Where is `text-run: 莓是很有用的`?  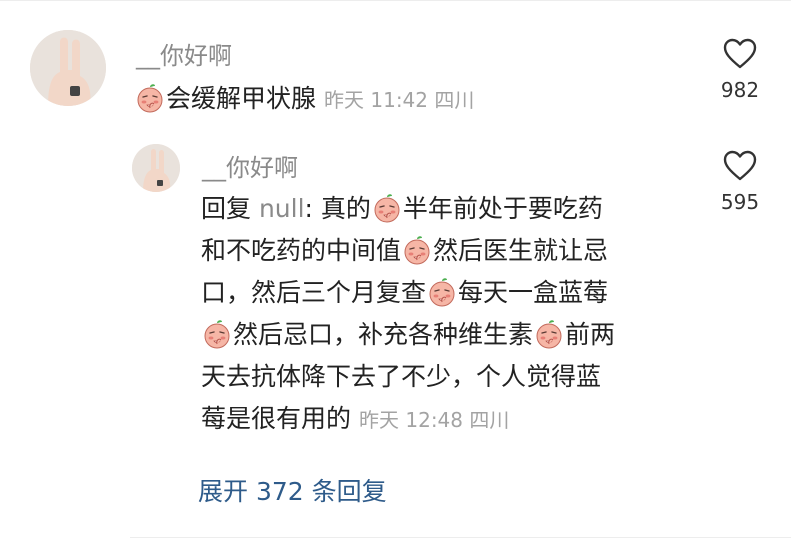 text-run: 莓是很有用的 is located at coordinates (276, 418).